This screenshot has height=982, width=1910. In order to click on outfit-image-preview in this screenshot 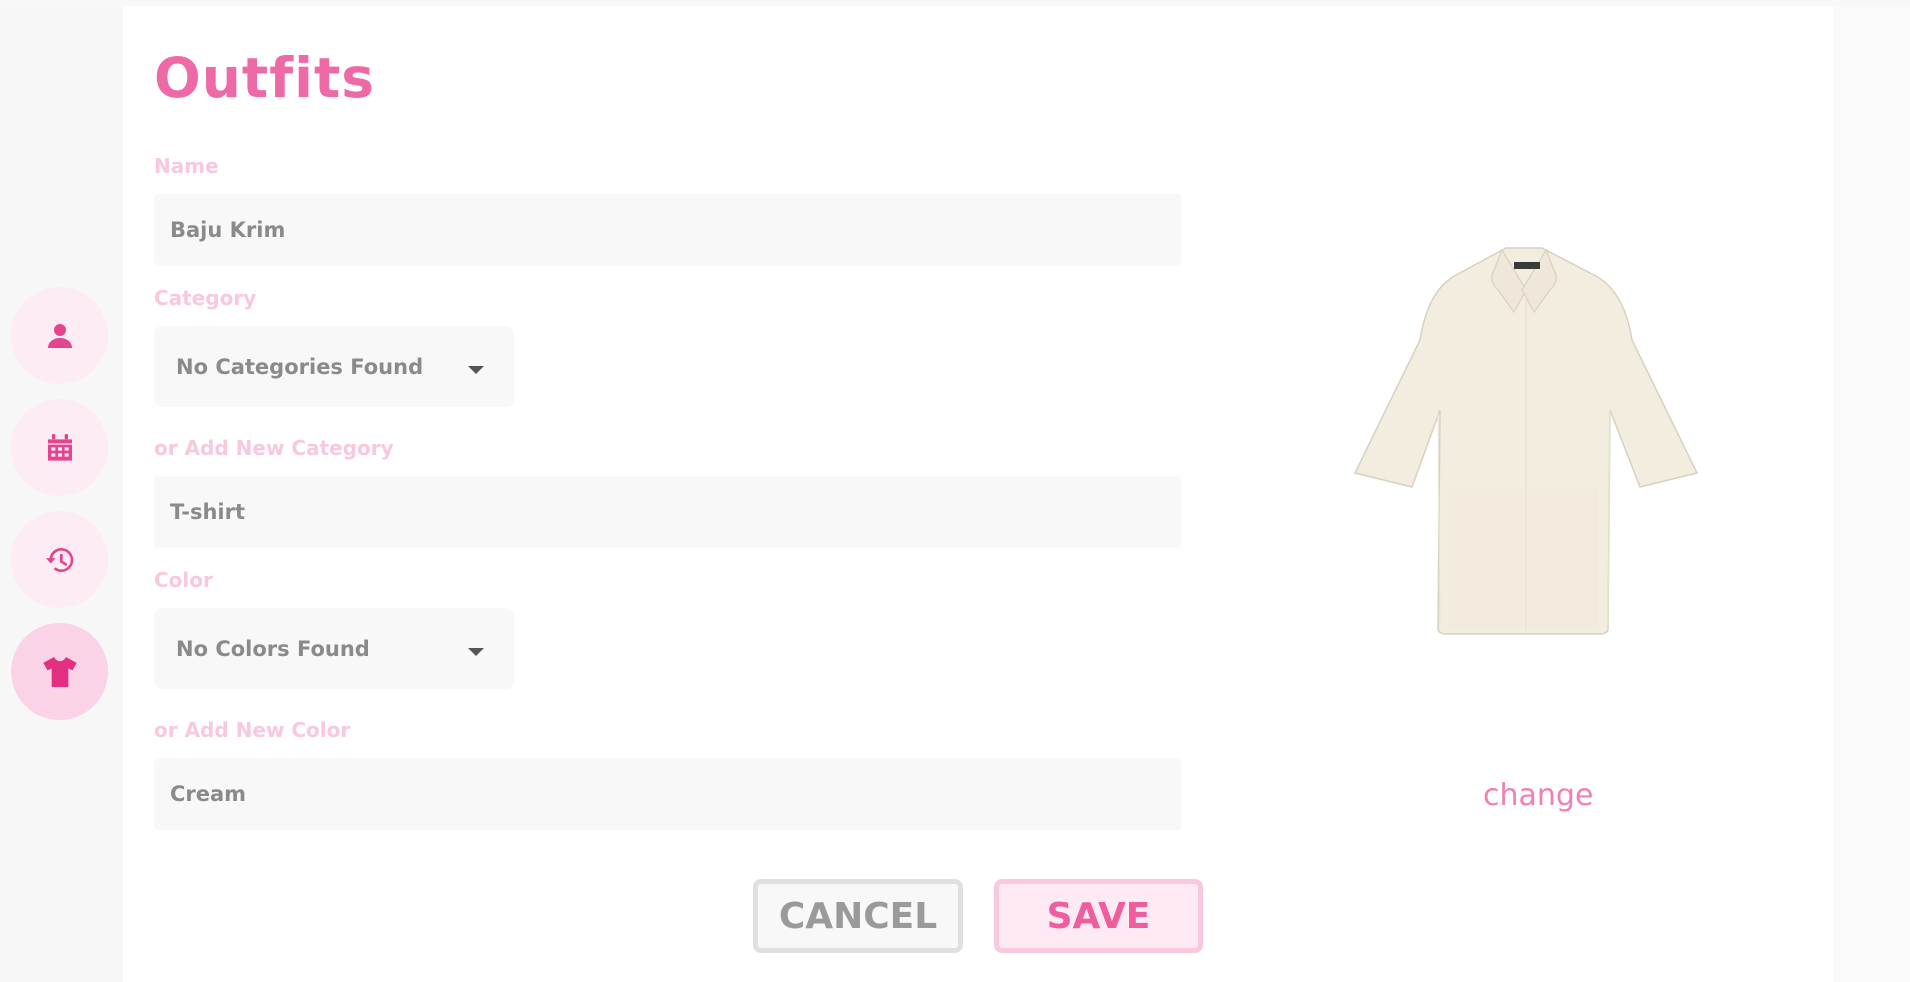, I will do `click(1540, 440)`.